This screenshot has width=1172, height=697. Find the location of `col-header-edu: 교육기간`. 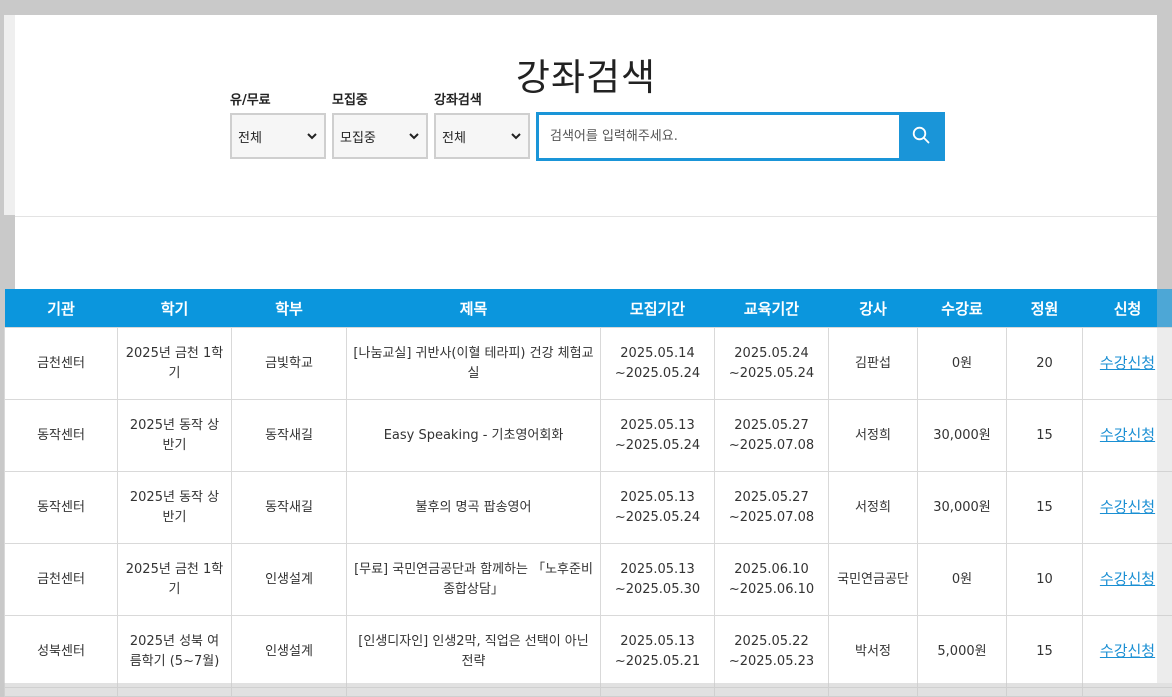

col-header-edu: 교육기간 is located at coordinates (771, 308).